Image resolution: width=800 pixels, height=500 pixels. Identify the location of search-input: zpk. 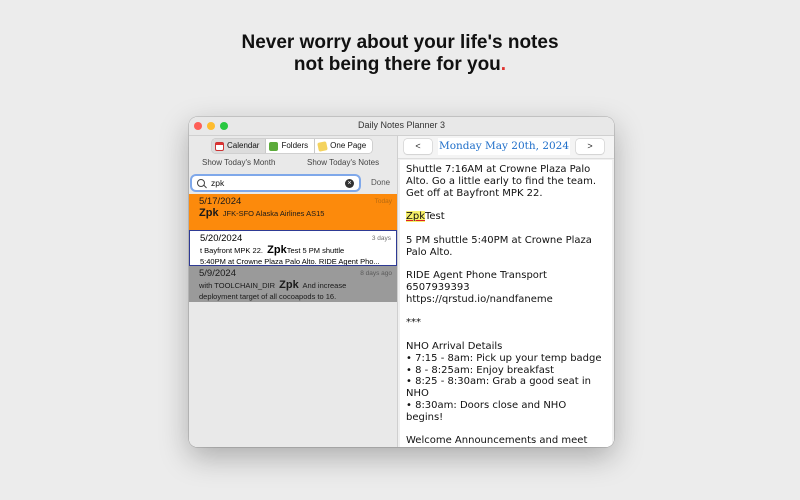
(278, 183).